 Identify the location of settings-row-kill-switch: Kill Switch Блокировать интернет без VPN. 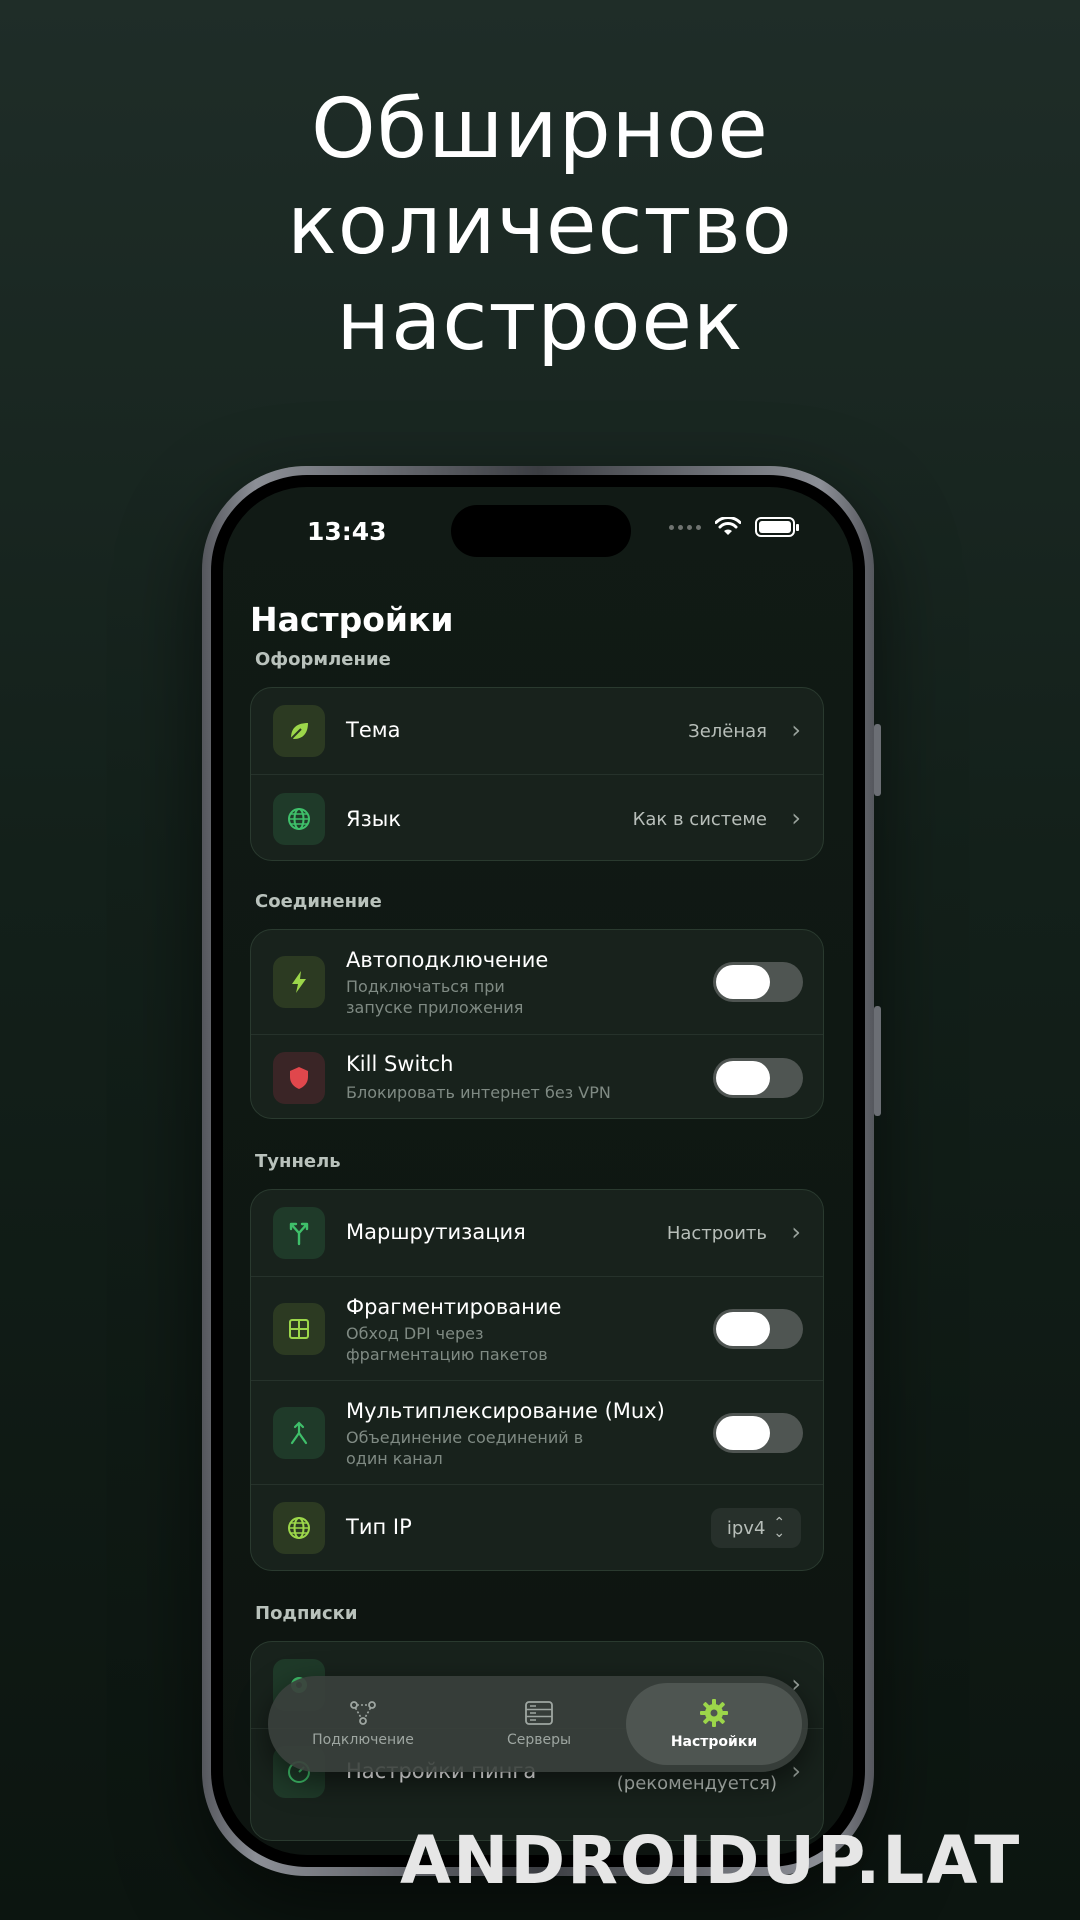
(537, 1076).